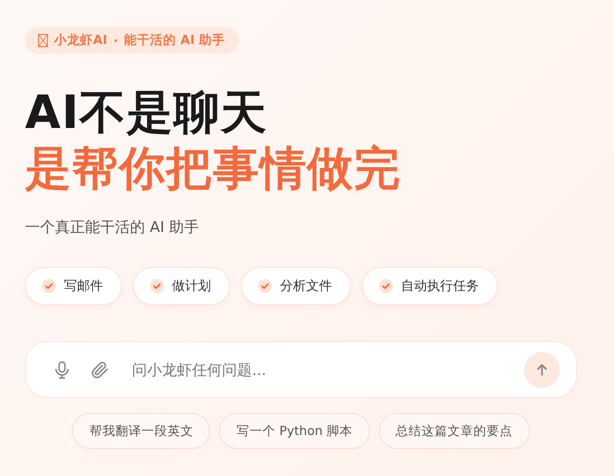 This screenshot has height=476, width=614. What do you see at coordinates (454, 431) in the screenshot?
I see `suggestion-button: 总结这篇文章的要点` at bounding box center [454, 431].